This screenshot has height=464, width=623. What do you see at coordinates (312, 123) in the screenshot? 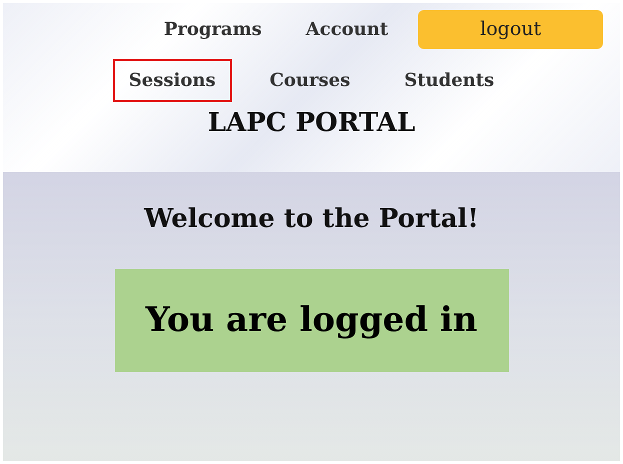
I see `site-title: LAPC PORTAL` at bounding box center [312, 123].